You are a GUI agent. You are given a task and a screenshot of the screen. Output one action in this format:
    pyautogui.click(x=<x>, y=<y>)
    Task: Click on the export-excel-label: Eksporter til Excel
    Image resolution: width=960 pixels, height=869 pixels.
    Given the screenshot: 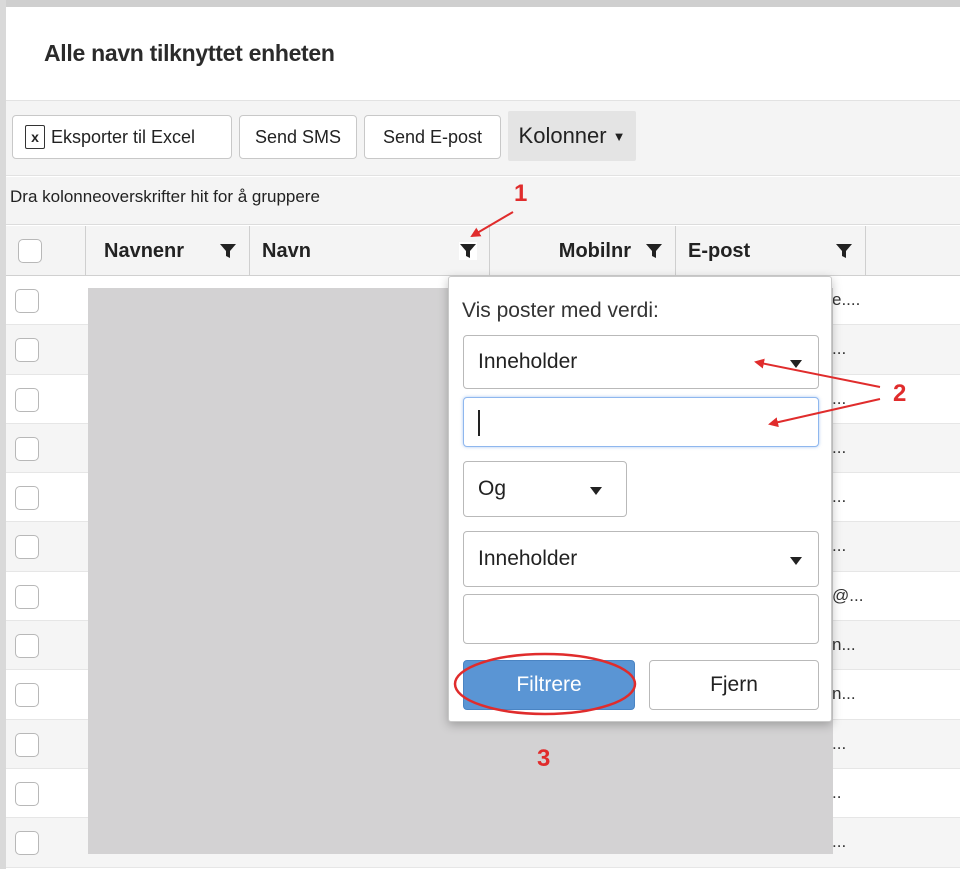 What is the action you would take?
    pyautogui.click(x=123, y=136)
    